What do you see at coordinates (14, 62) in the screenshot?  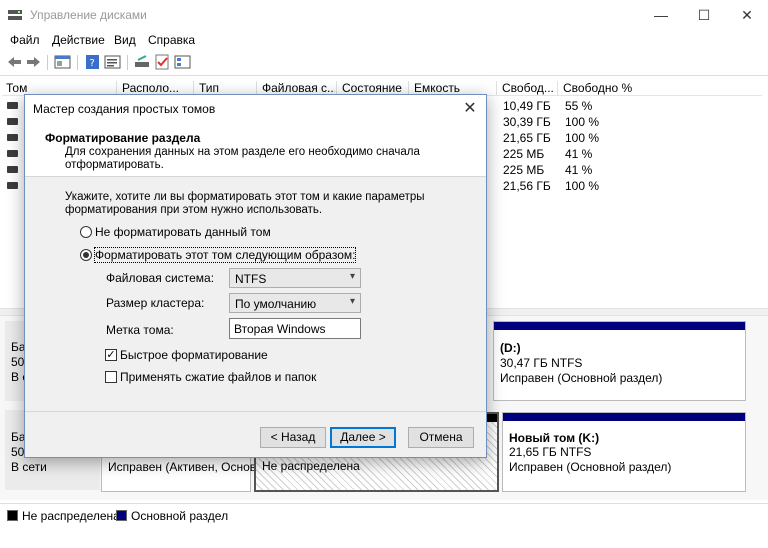 I see `back-arrow-icon` at bounding box center [14, 62].